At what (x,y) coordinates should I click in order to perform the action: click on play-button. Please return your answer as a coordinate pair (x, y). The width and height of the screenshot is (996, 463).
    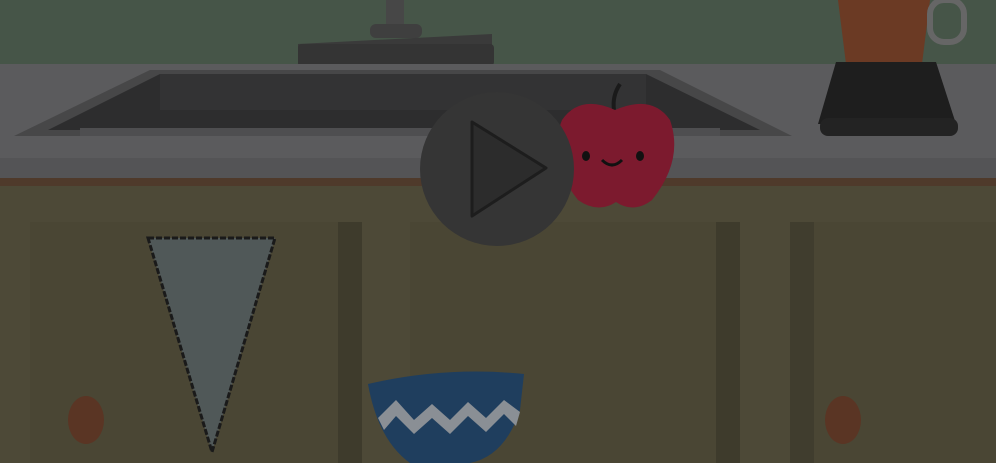
    Looking at the image, I should click on (497, 169).